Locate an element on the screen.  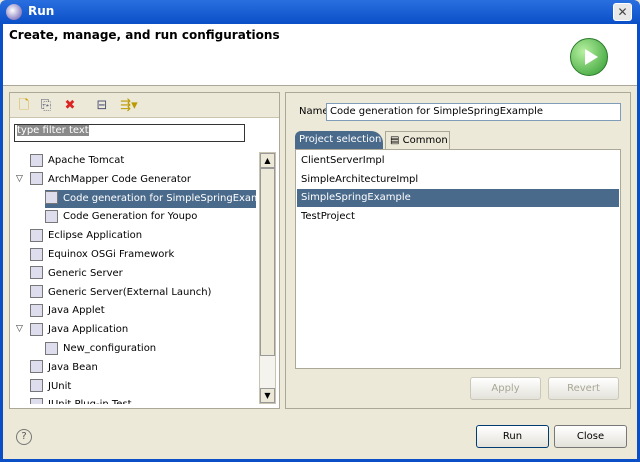
tree-item: Equinox OSGi Framework is located at coordinates (102, 255).